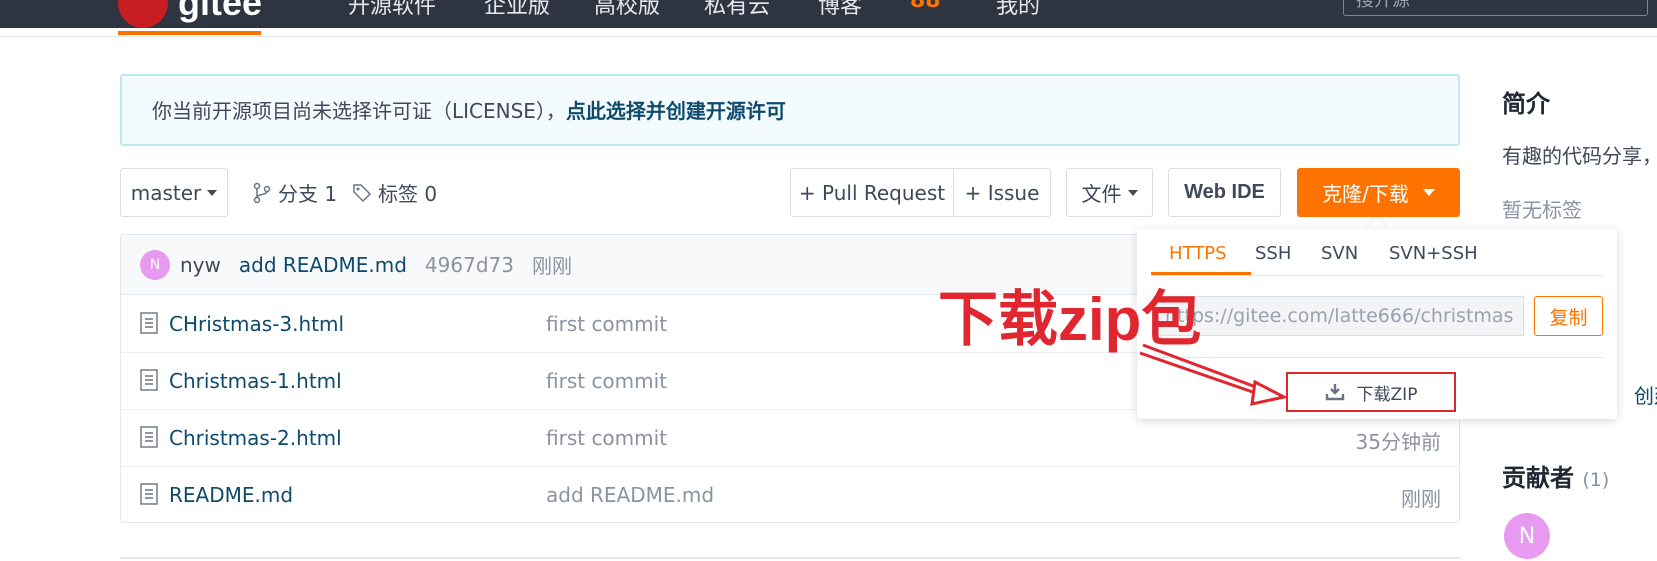  I want to click on tags-count-link: 标签 0, so click(394, 192).